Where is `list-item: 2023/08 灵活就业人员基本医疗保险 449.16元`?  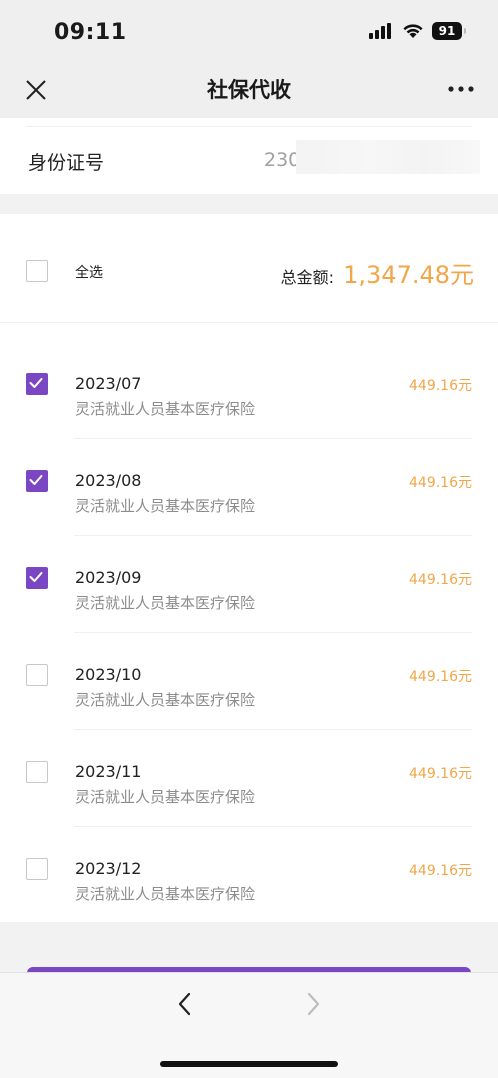 list-item: 2023/08 灵活就业人员基本医疗保险 449.16元 is located at coordinates (249, 487).